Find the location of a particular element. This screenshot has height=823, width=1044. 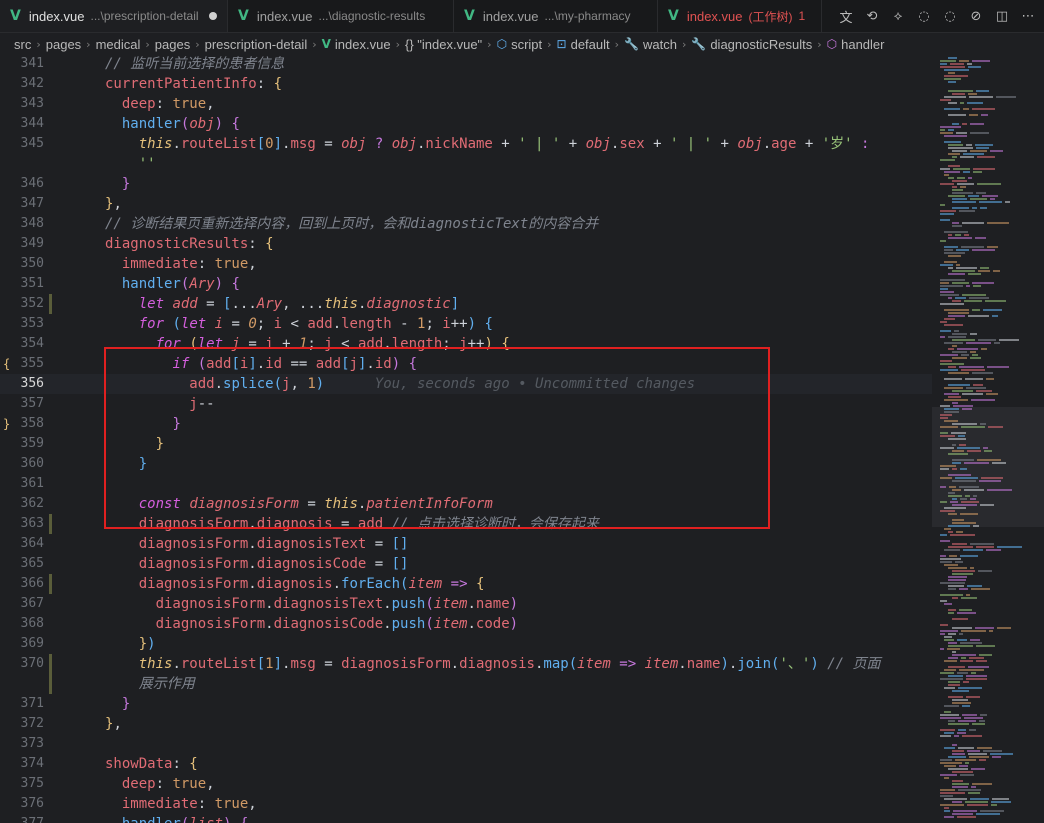

tab-path: ...\prescription-detail is located at coordinates (144, 16).